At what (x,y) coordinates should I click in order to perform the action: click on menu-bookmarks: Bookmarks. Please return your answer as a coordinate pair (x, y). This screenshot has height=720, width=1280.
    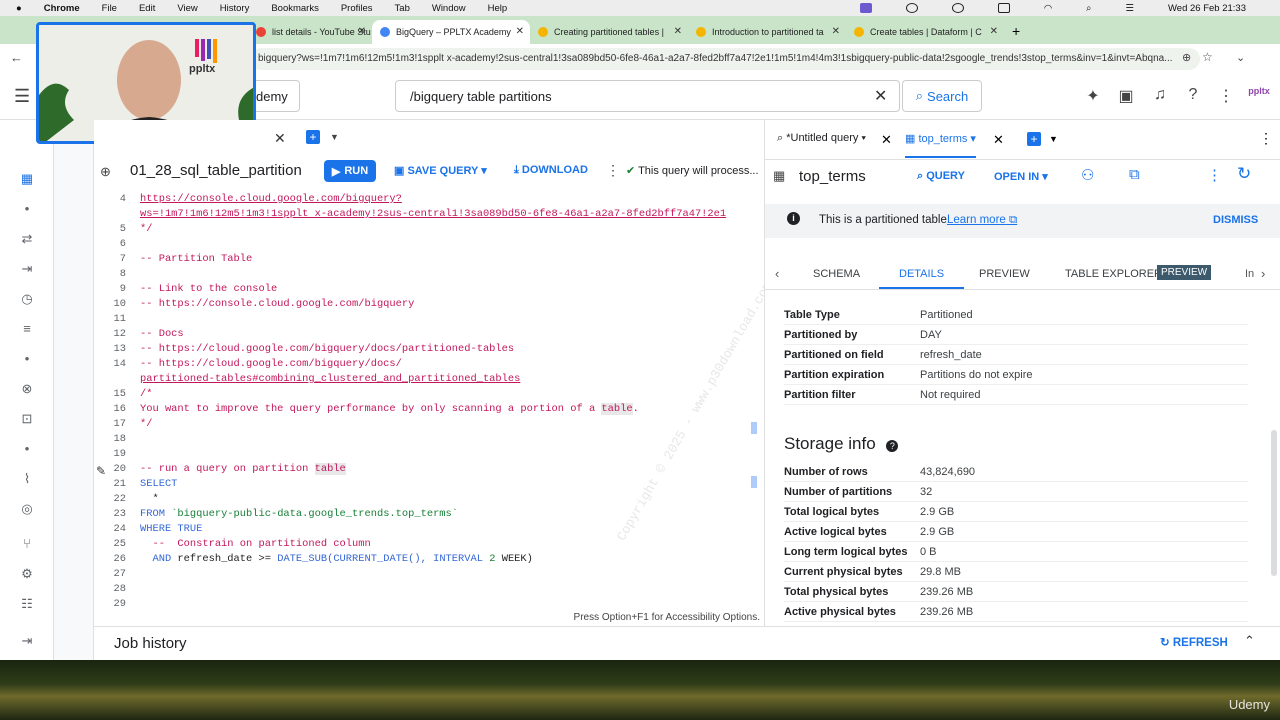
    Looking at the image, I should click on (295, 8).